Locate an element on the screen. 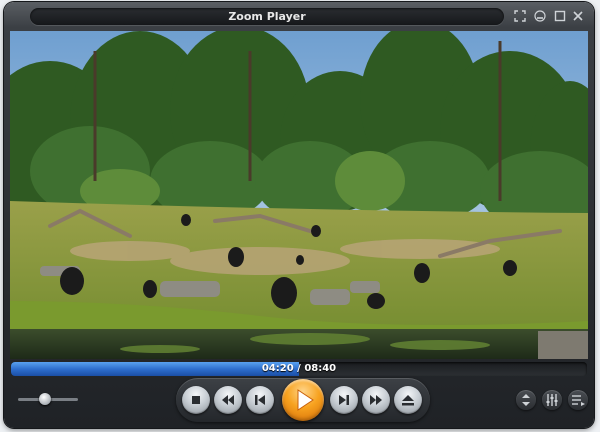 This screenshot has width=600, height=432. playlist-icon is located at coordinates (578, 400).